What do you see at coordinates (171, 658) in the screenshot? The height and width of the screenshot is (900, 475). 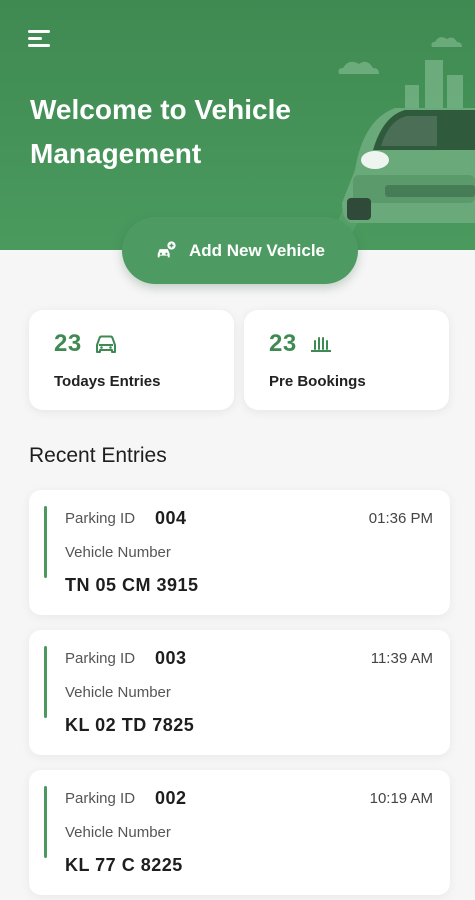 I see `parking-id-value: 003` at bounding box center [171, 658].